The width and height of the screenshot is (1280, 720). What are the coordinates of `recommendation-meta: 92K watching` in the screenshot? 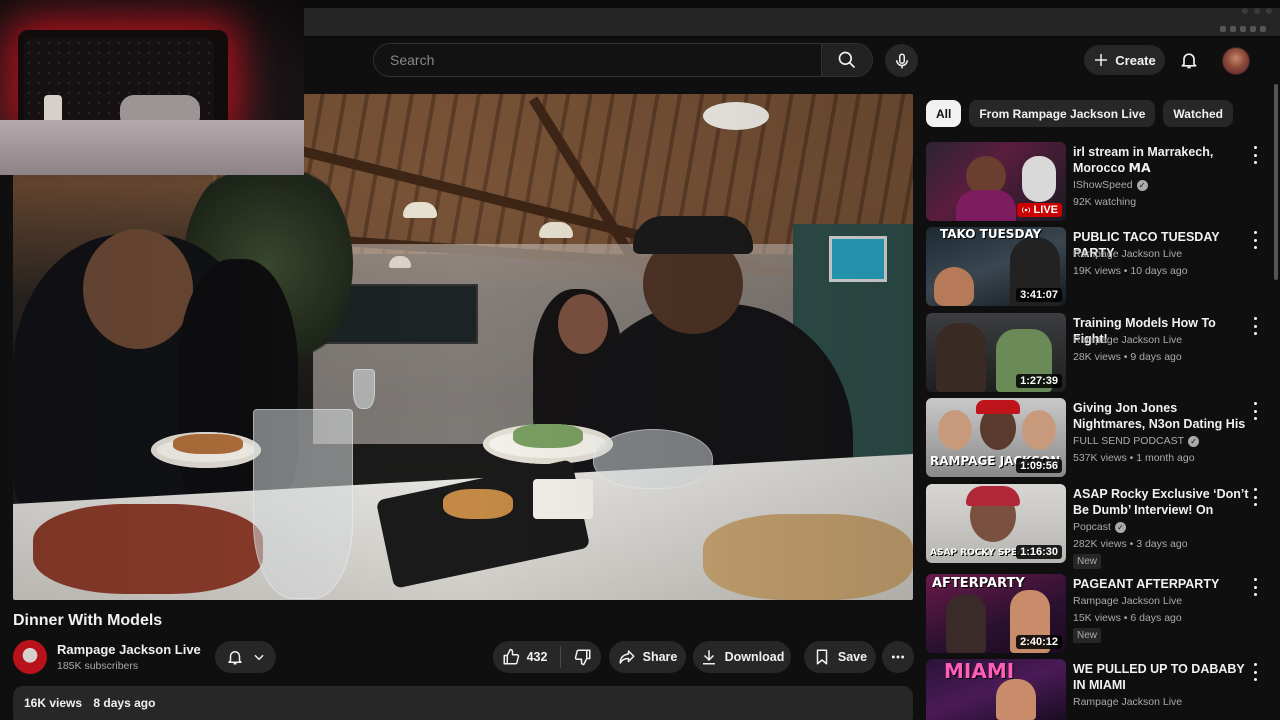 It's located at (1105, 202).